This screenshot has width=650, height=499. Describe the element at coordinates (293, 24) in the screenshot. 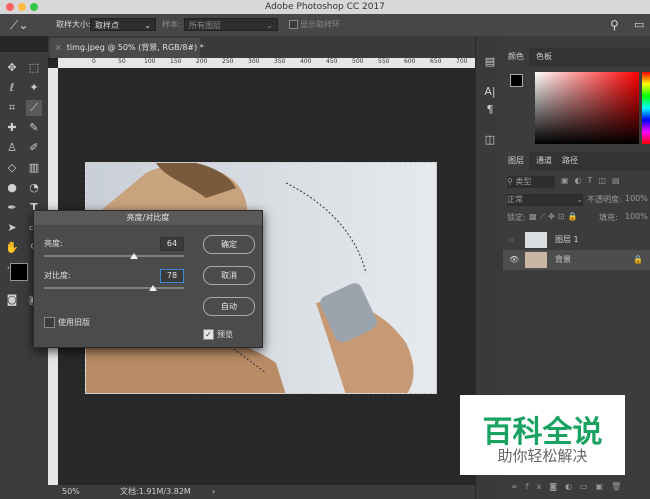

I see `show-ring-checkbox` at that location.